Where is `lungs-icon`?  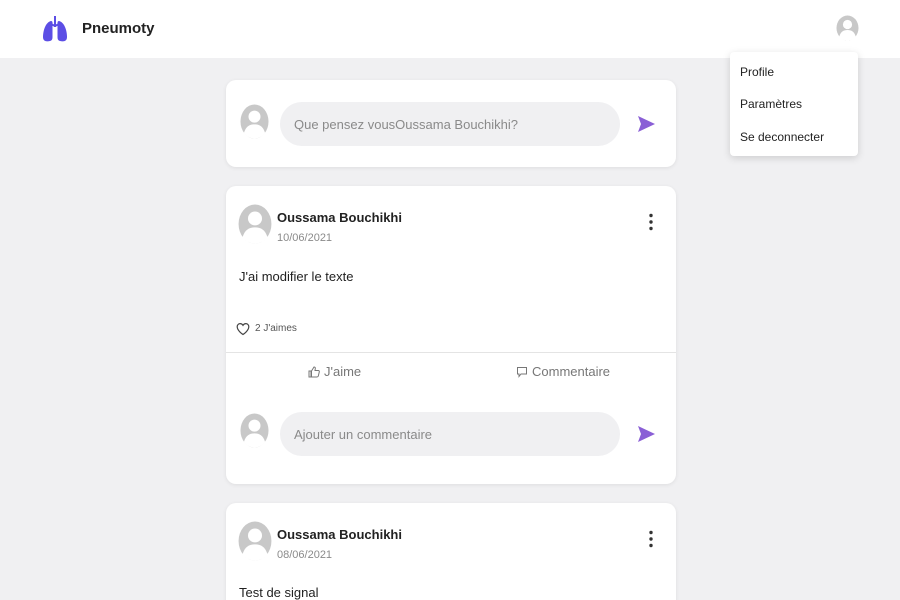 lungs-icon is located at coordinates (55, 29).